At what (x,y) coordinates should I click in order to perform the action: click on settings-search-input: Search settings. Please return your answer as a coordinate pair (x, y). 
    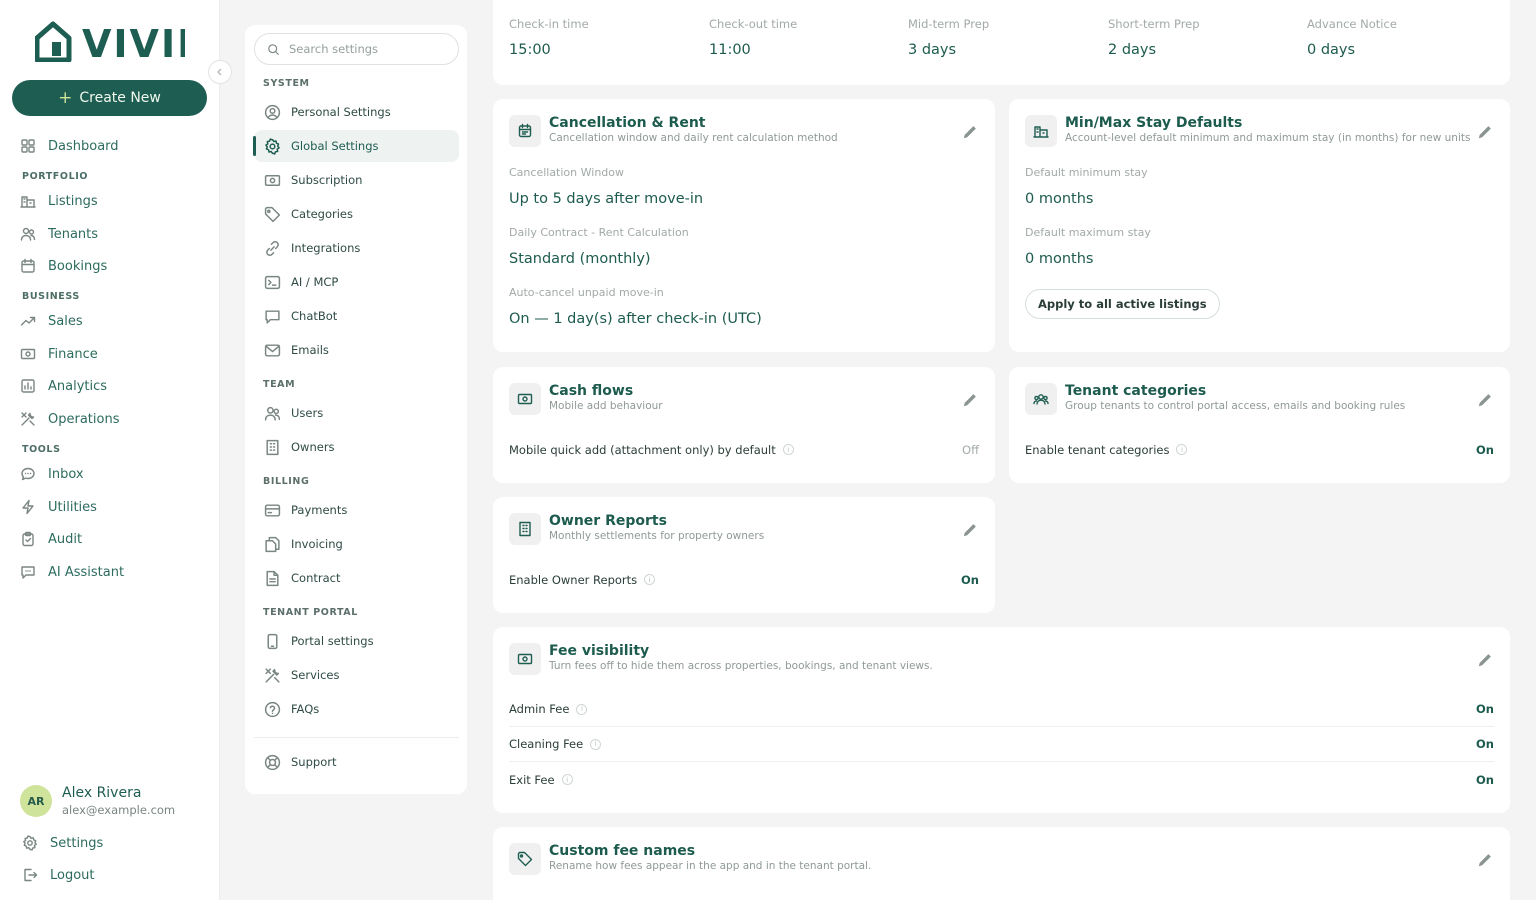
    Looking at the image, I should click on (356, 49).